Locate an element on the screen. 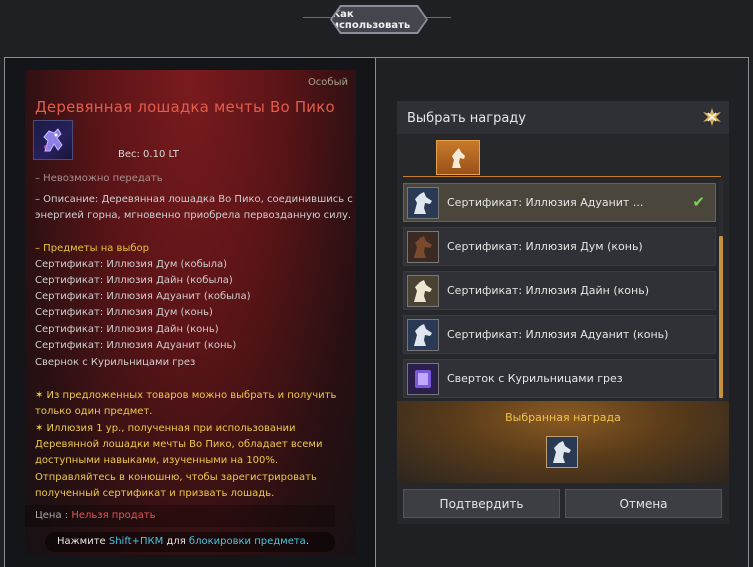 Image resolution: width=753 pixels, height=567 pixels. hint-middle: для is located at coordinates (176, 541).